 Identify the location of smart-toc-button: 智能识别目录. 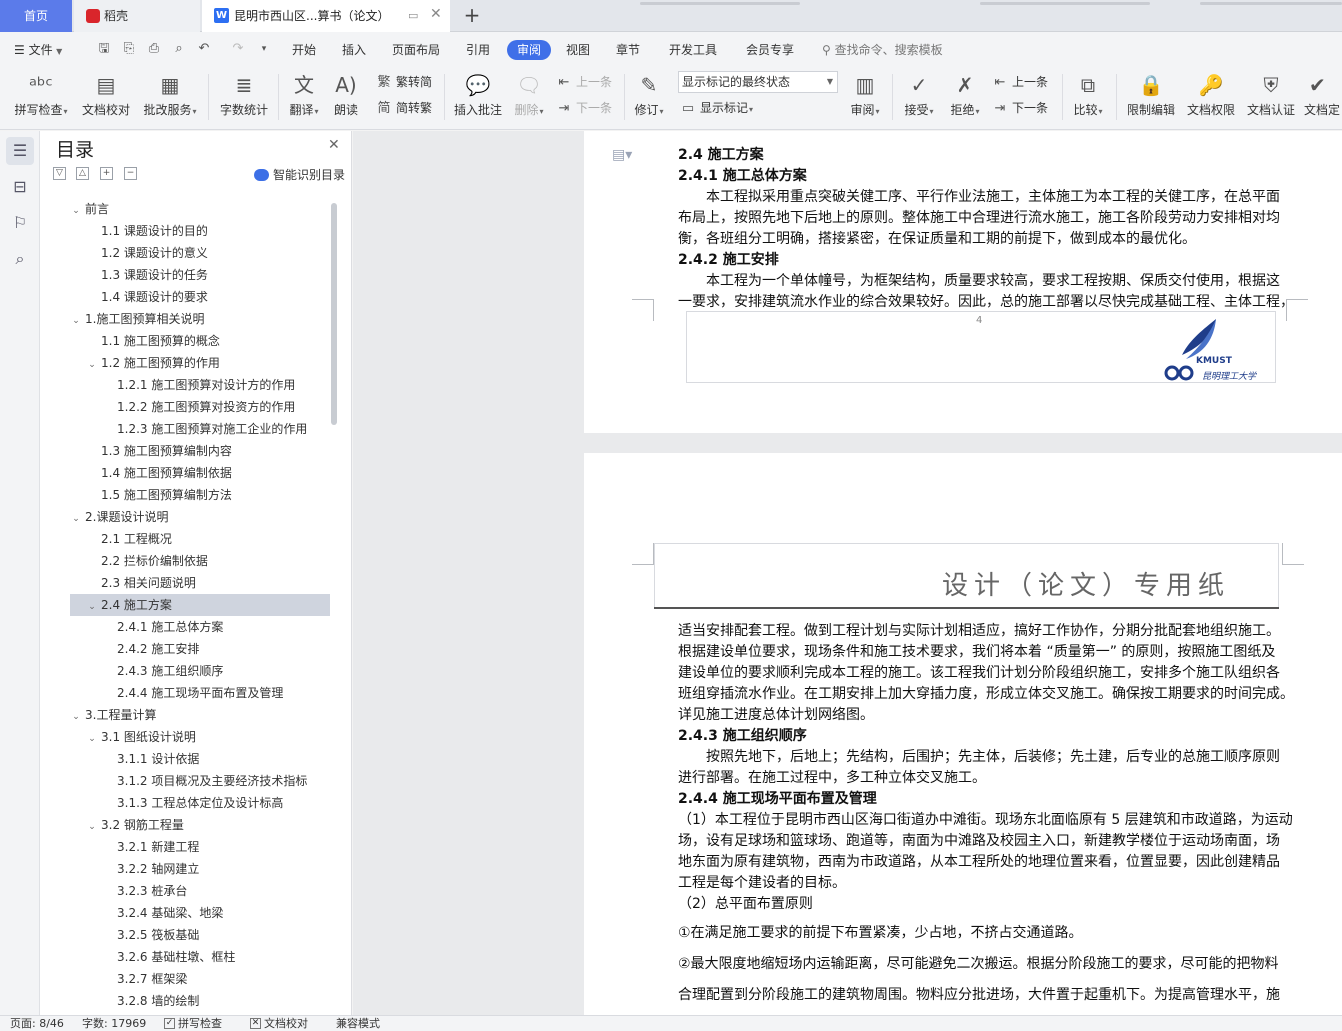
(299, 174).